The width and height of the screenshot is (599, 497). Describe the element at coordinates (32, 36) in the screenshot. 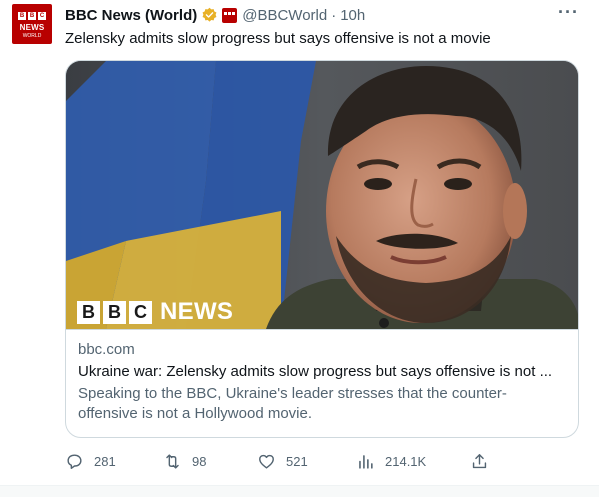

I see `avatar-world-text: WORLD` at that location.